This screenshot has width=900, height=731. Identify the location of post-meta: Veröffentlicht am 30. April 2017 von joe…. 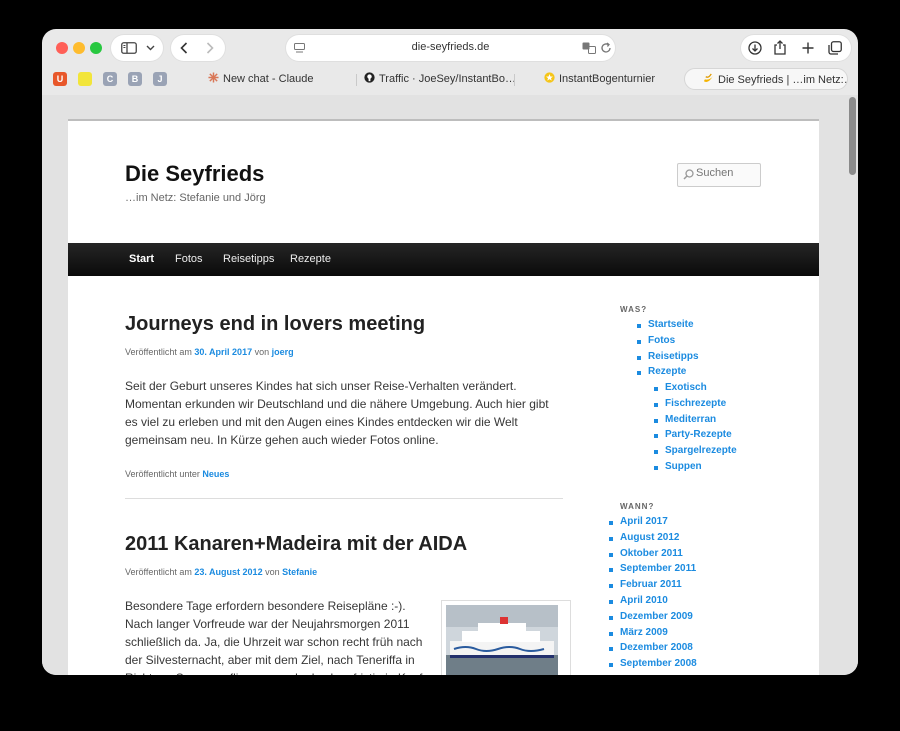
(209, 352).